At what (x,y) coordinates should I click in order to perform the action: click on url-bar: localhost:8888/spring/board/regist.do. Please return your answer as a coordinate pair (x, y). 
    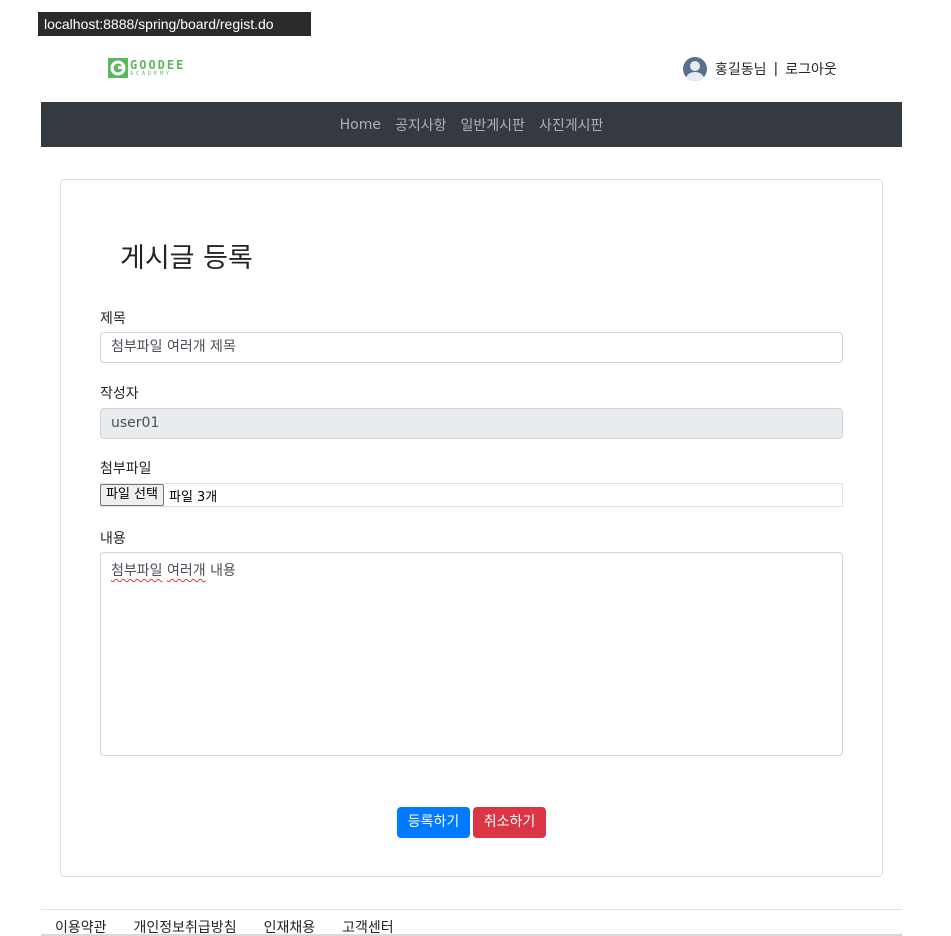
    Looking at the image, I should click on (174, 24).